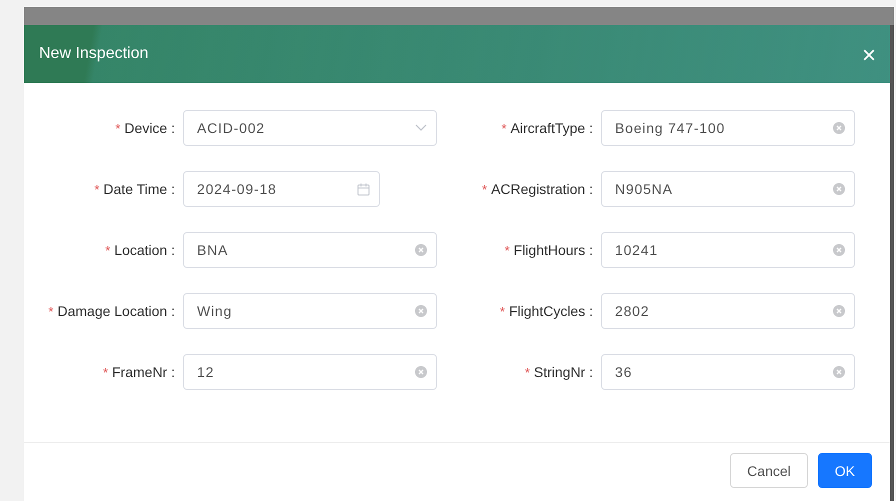  What do you see at coordinates (310, 250) in the screenshot?
I see `input-field: BNA` at bounding box center [310, 250].